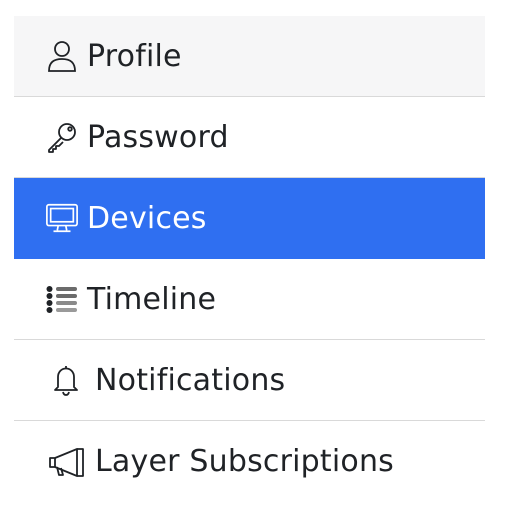  What do you see at coordinates (245, 461) in the screenshot?
I see `menu-item-label: Layer Subscriptions` at bounding box center [245, 461].